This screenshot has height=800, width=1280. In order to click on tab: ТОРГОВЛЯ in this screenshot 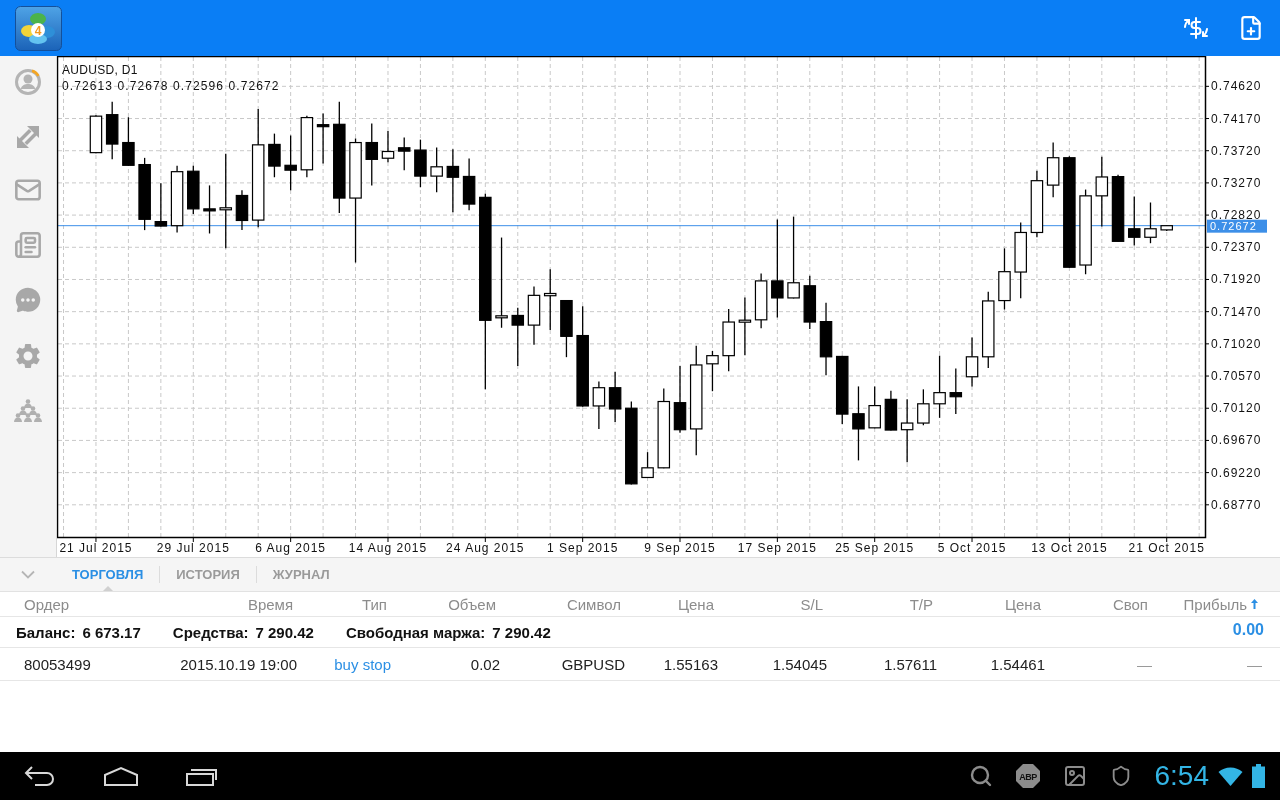, I will do `click(108, 574)`.